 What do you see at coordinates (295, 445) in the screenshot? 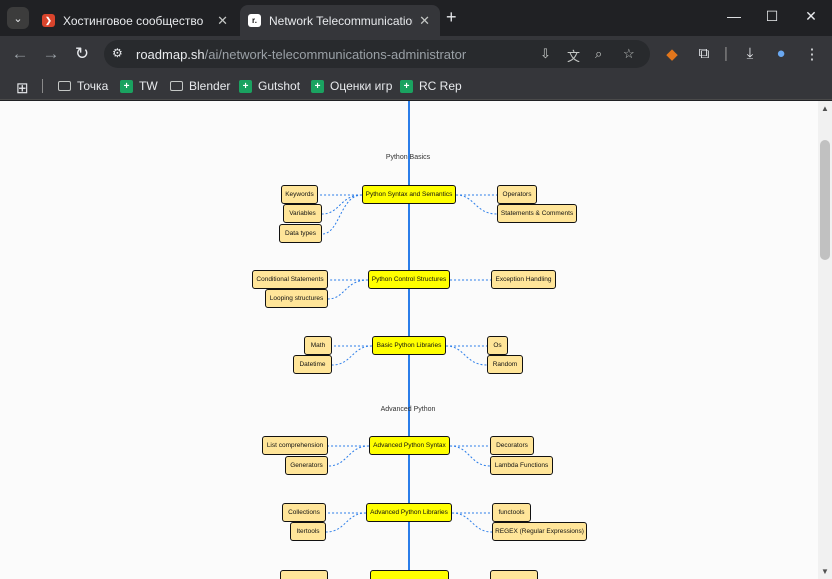
I see `subtopic-node: List comprehension` at bounding box center [295, 445].